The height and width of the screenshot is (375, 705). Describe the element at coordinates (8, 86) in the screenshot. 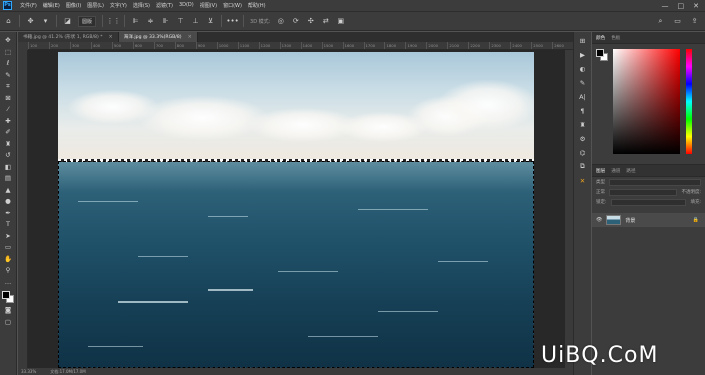

I see `crop-tool-icon: ⌗` at that location.